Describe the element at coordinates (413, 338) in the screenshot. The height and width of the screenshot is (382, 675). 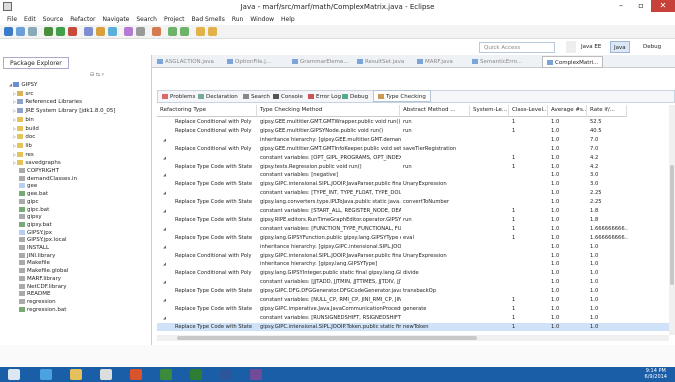
I see `horizontal-scrollbar` at that location.